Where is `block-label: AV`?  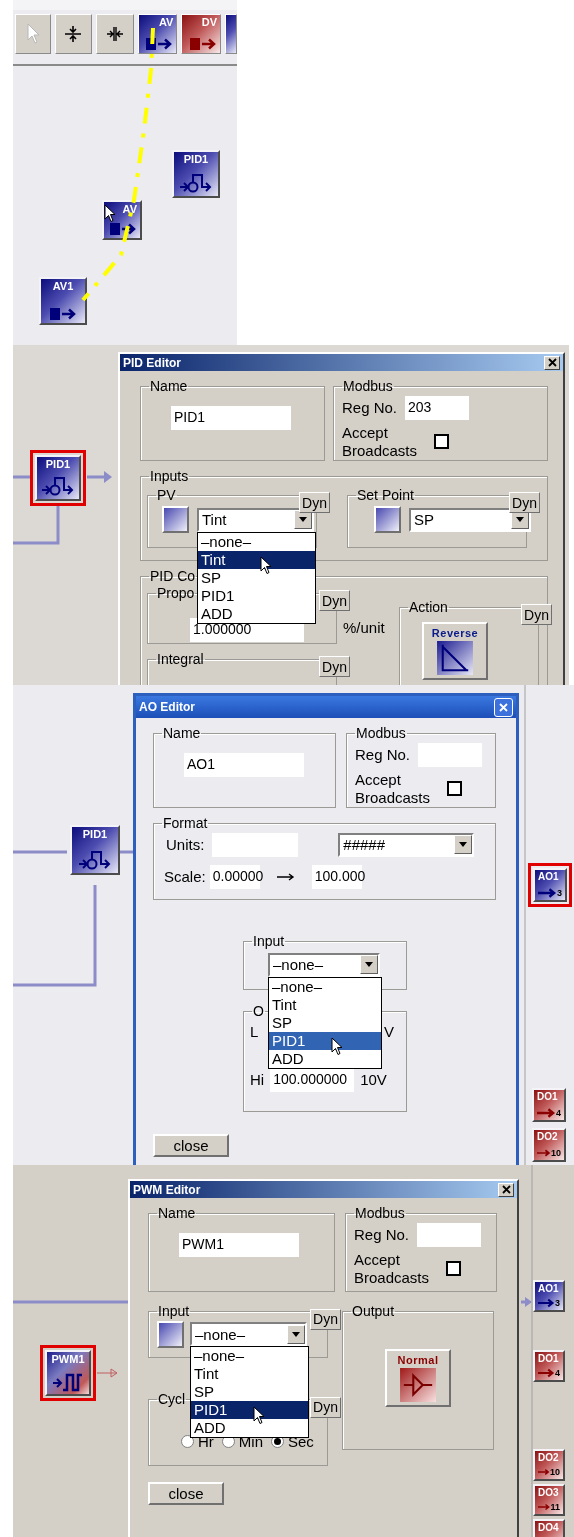 block-label: AV is located at coordinates (129, 209).